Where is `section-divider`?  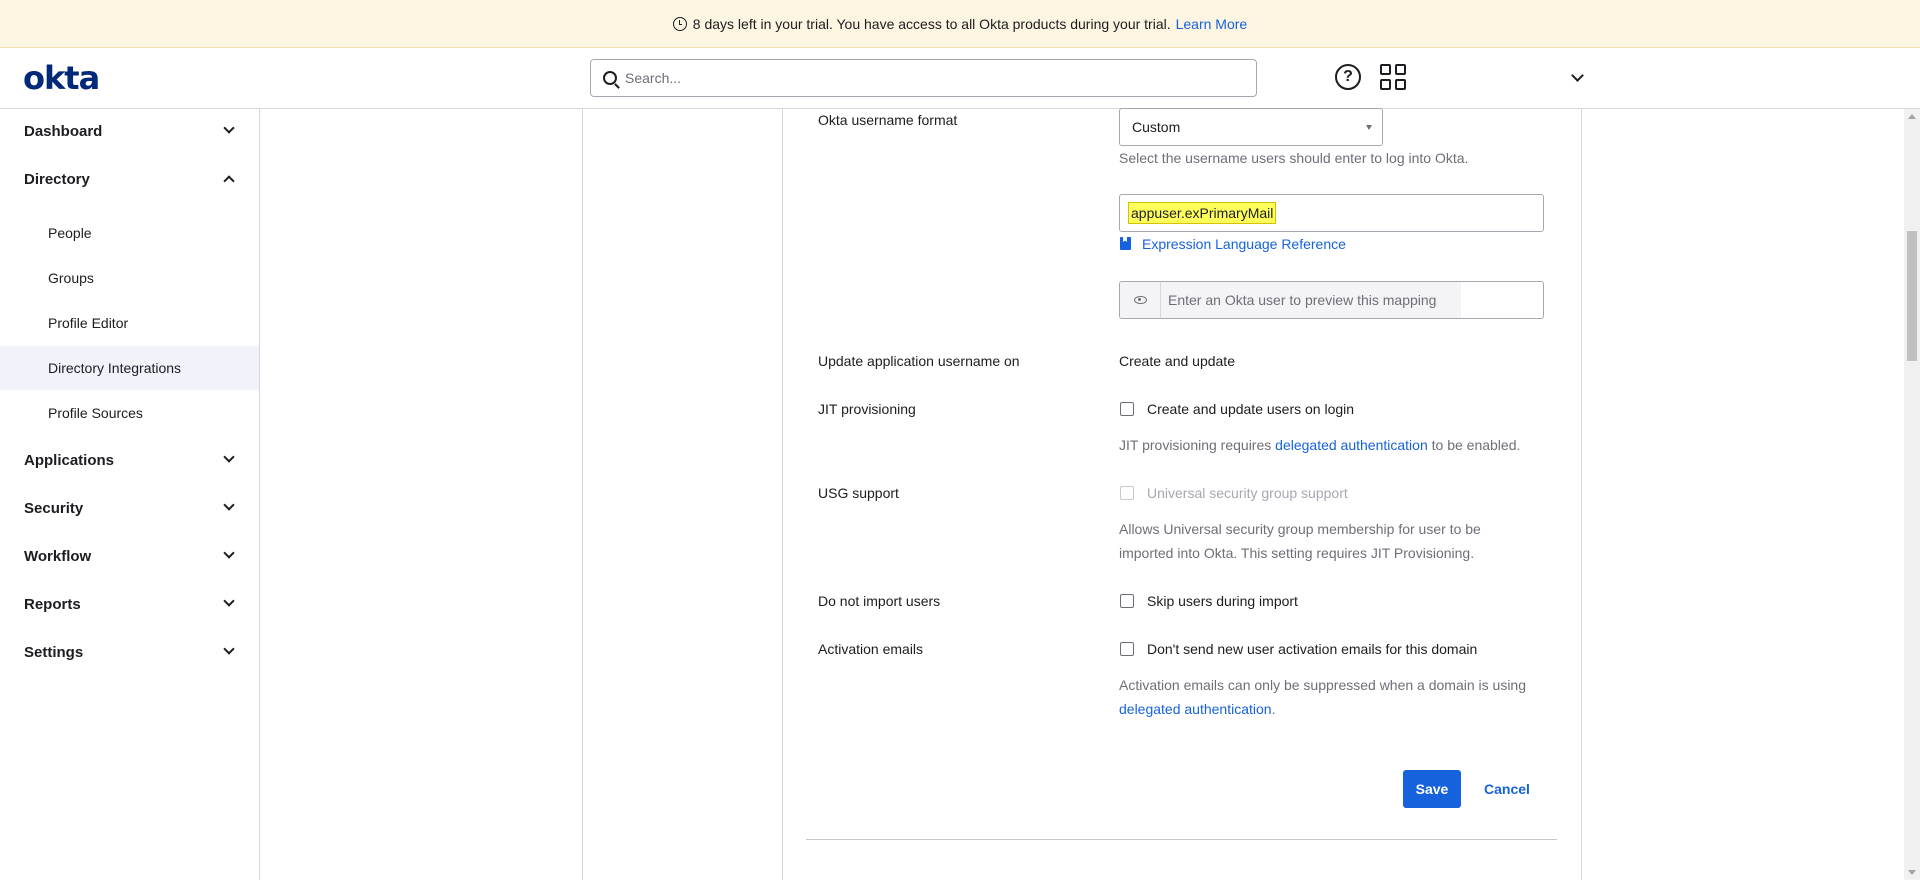
section-divider is located at coordinates (1181, 839).